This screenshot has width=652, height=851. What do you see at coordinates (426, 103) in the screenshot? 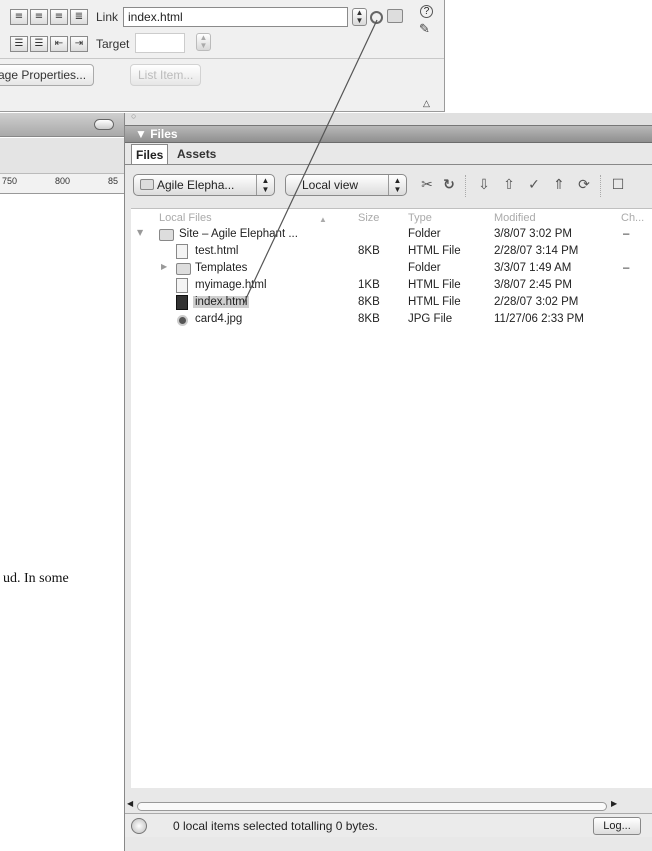
I see `collapse-arrow-icon: △` at bounding box center [426, 103].